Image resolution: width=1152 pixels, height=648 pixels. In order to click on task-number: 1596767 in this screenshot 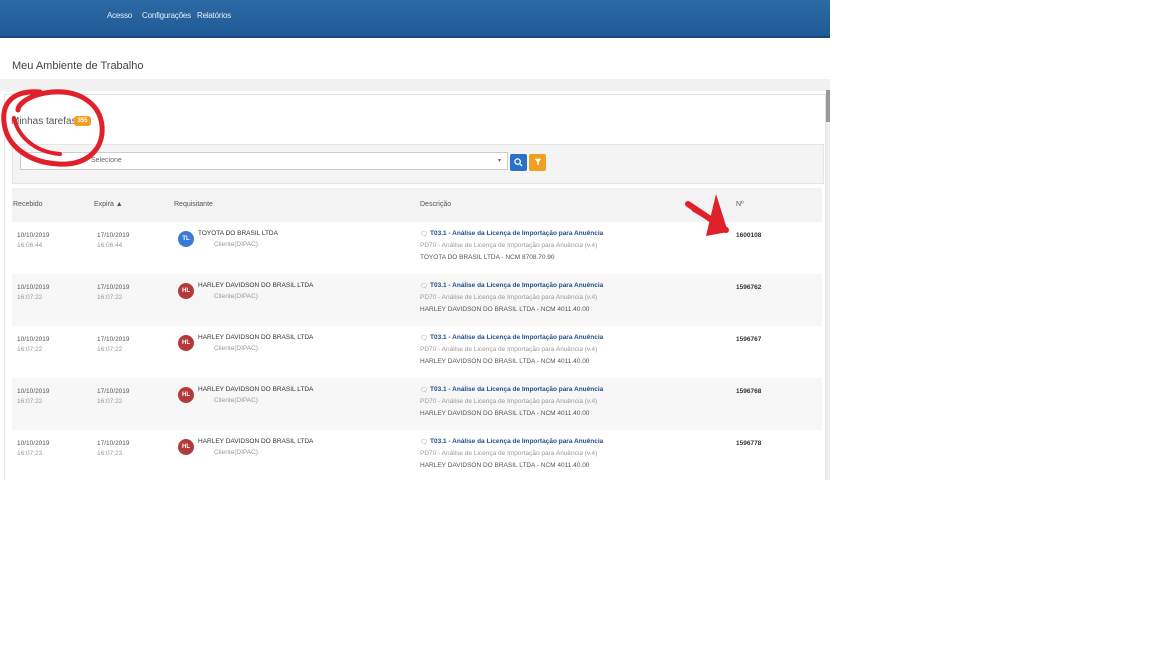, I will do `click(749, 339)`.